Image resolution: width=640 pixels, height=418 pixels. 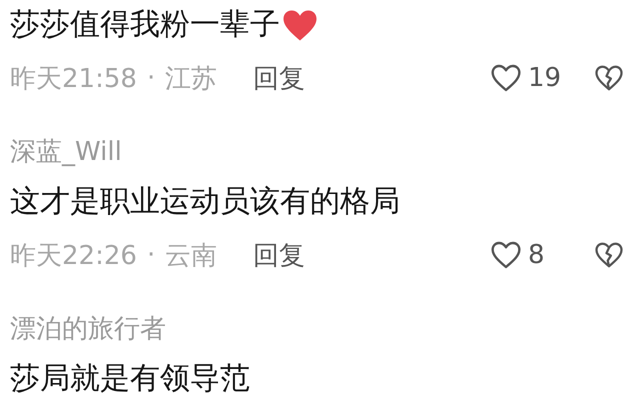 What do you see at coordinates (191, 79) in the screenshot?
I see `comment-location: 江苏` at bounding box center [191, 79].